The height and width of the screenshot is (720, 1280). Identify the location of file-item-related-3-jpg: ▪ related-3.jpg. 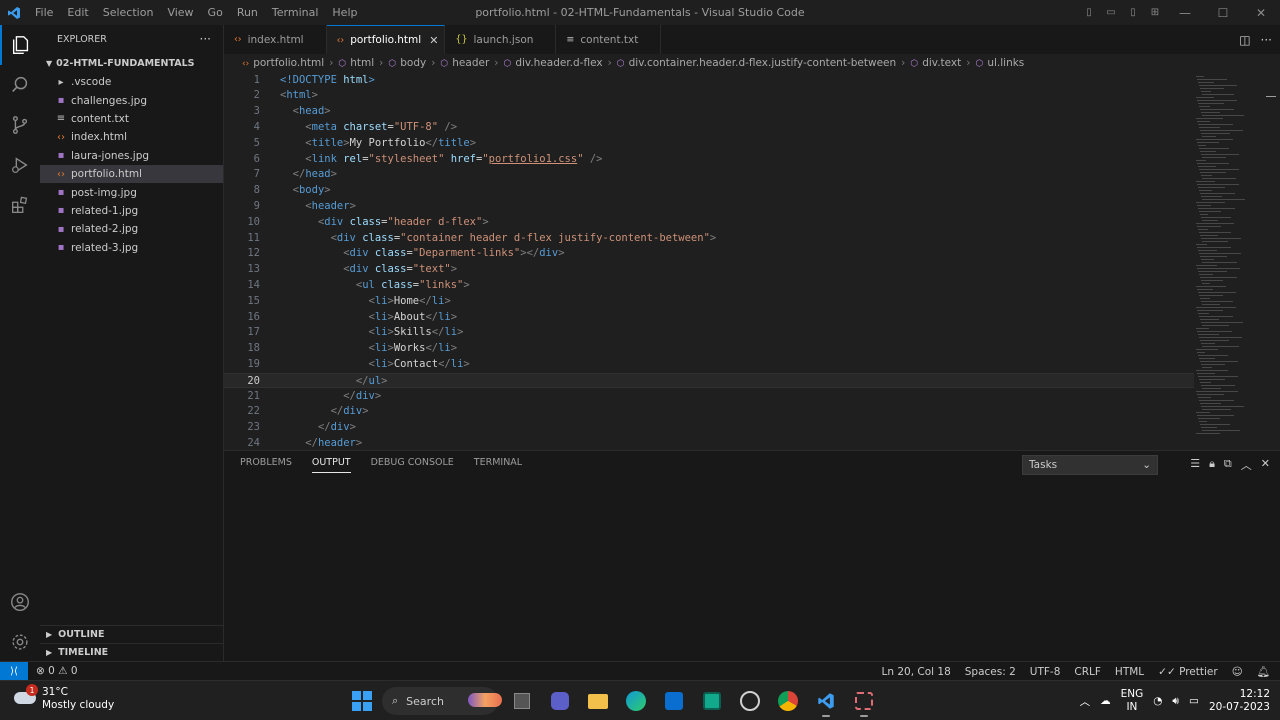
(131, 248).